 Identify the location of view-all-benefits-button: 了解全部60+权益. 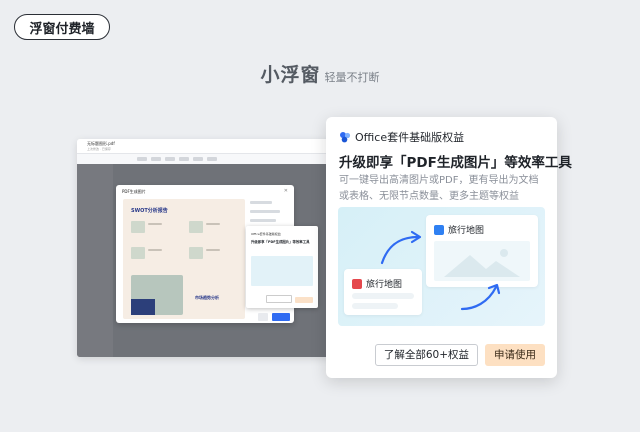
(426, 355).